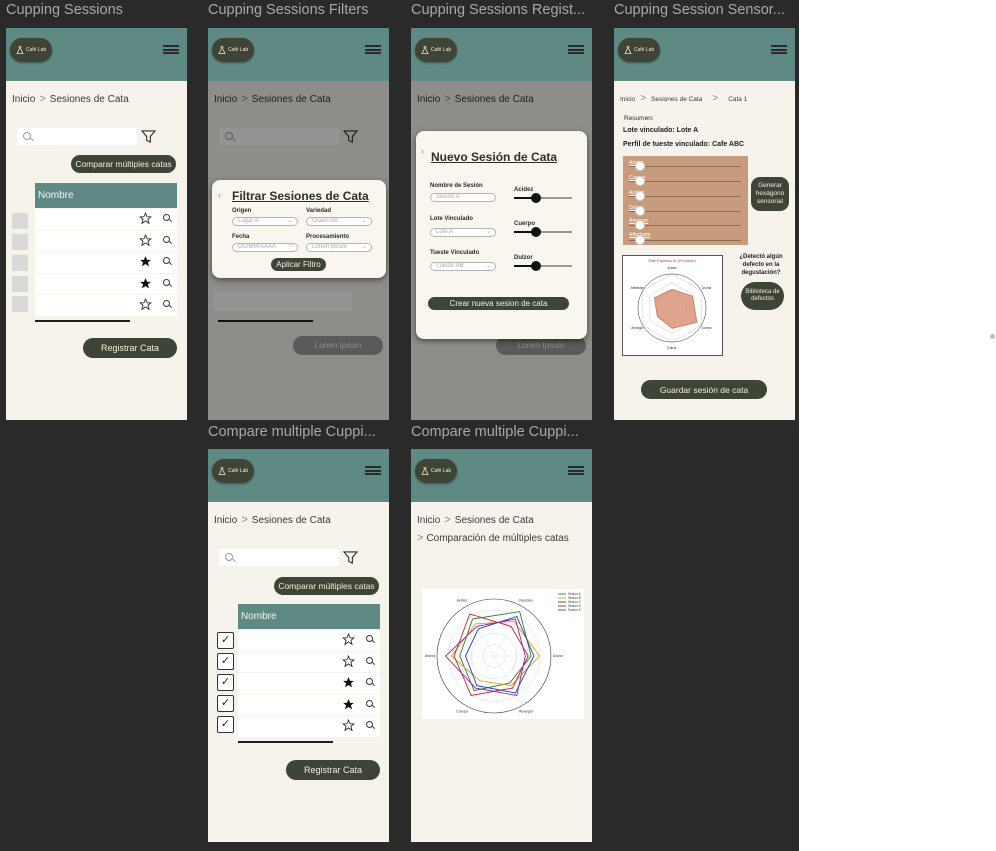 This screenshot has height=851, width=996. Describe the element at coordinates (543, 232) in the screenshot. I see `cuerpo-slider` at that location.